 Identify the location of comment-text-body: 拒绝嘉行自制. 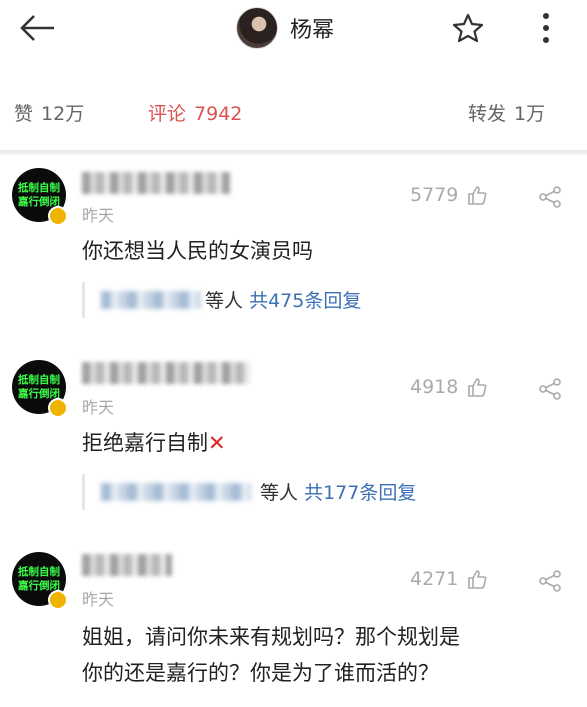
(145, 443).